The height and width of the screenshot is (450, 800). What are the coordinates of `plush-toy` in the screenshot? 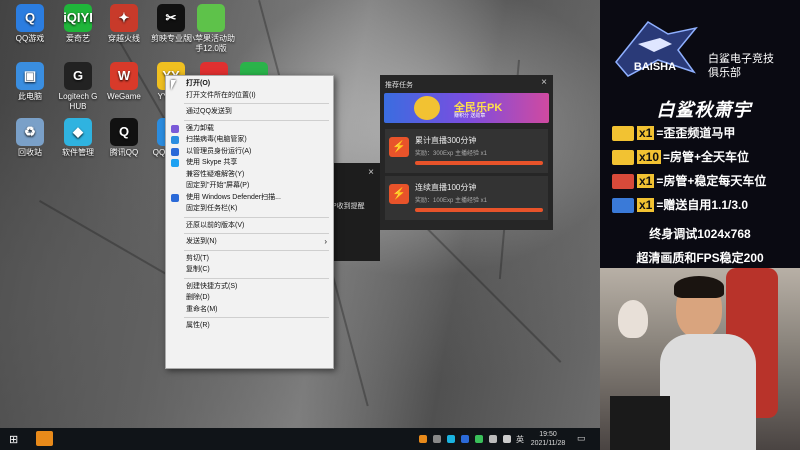 It's located at (633, 319).